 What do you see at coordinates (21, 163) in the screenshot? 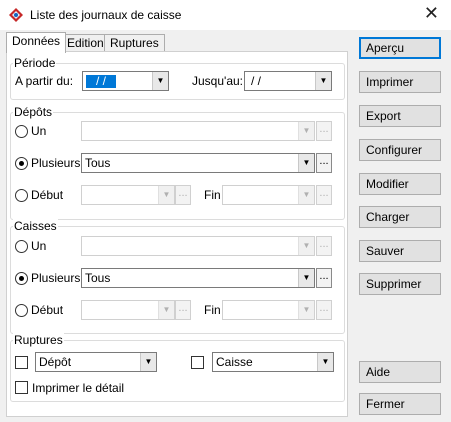
I see `depots-plusieurs-radio` at bounding box center [21, 163].